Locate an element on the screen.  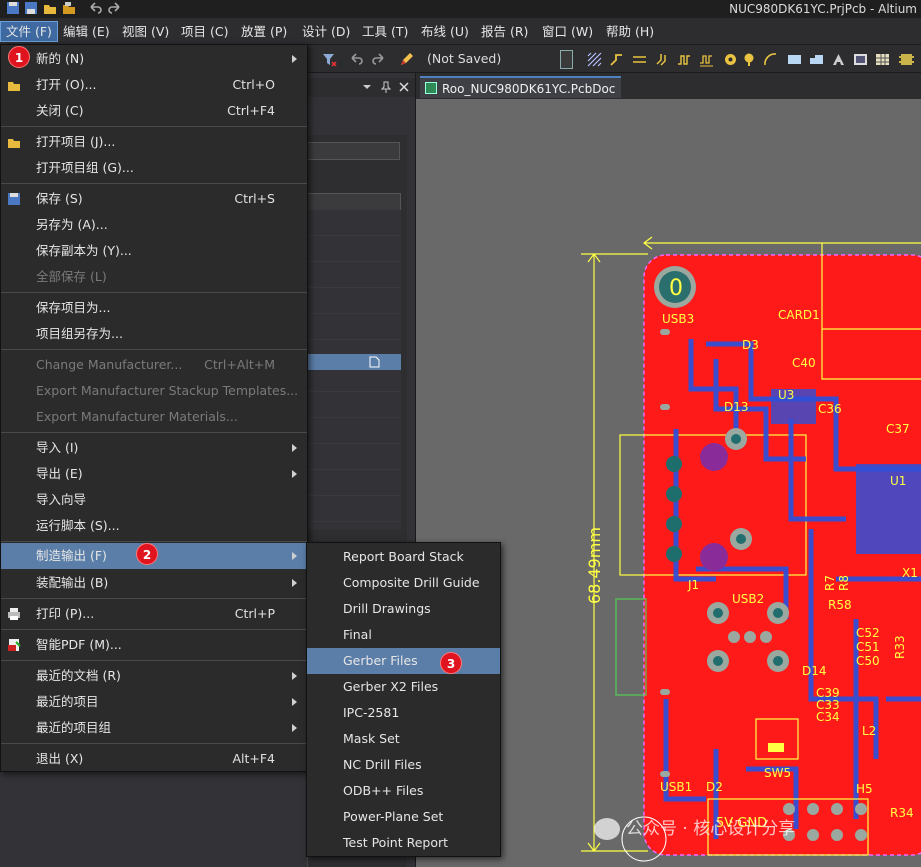
menu-reports: 报告 (R) is located at coordinates (504, 31).